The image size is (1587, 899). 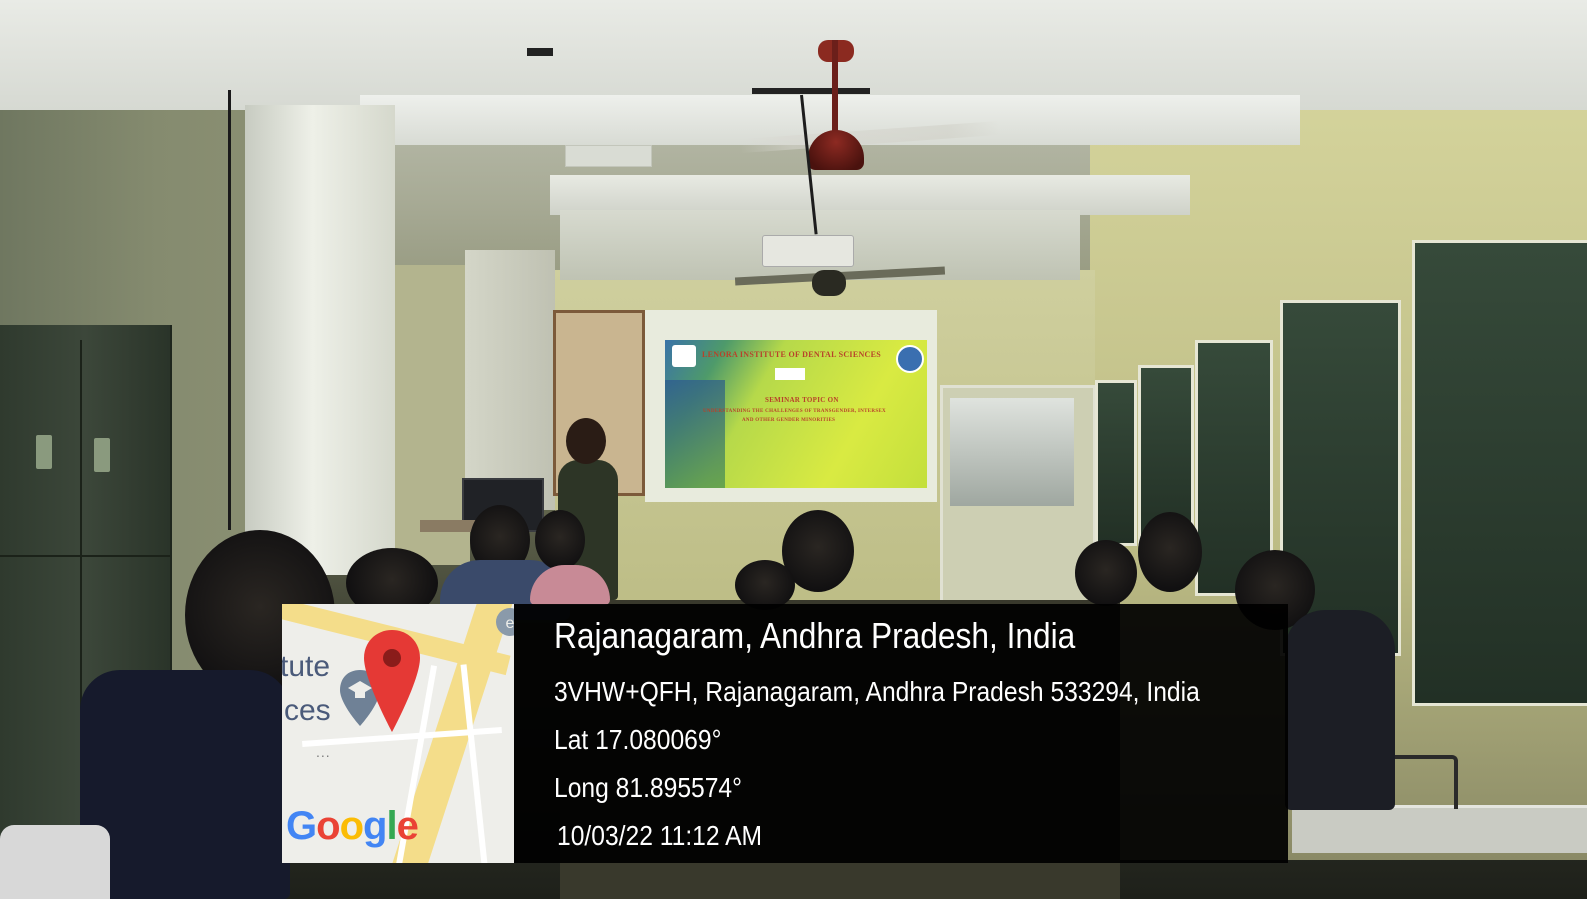 What do you see at coordinates (910, 359) in the screenshot?
I see `slide-logo-right` at bounding box center [910, 359].